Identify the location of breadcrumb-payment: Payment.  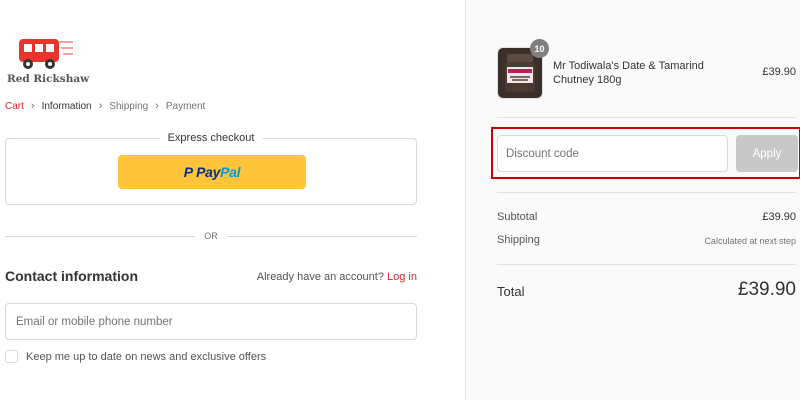
(185, 106).